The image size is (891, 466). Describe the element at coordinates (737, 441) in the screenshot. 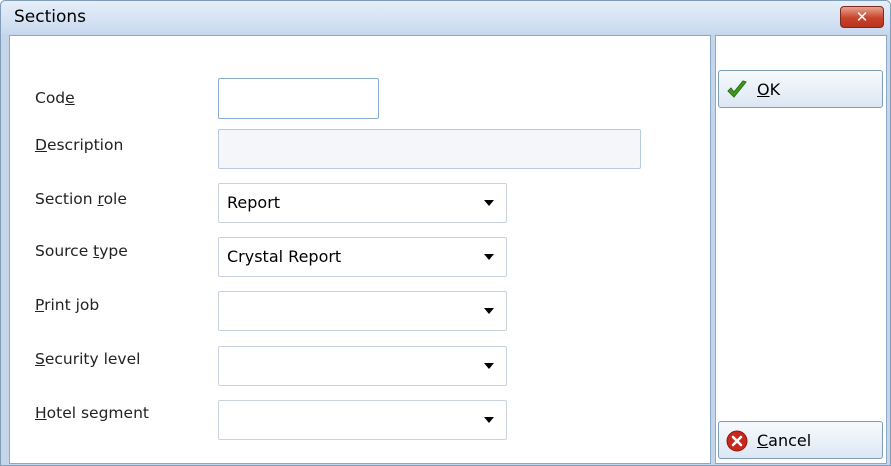

I see `red-cancel-icon` at that location.